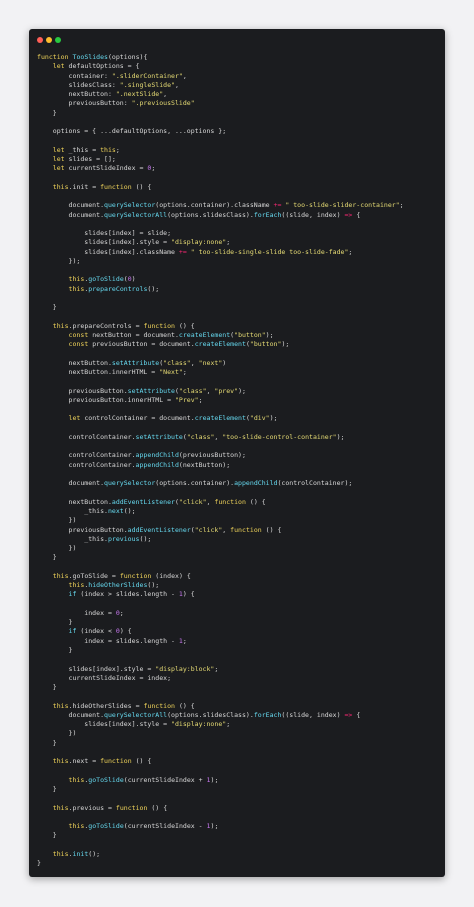  Describe the element at coordinates (123, 325) in the screenshot. I see `code-line: this.prepareControls = function () {` at that location.